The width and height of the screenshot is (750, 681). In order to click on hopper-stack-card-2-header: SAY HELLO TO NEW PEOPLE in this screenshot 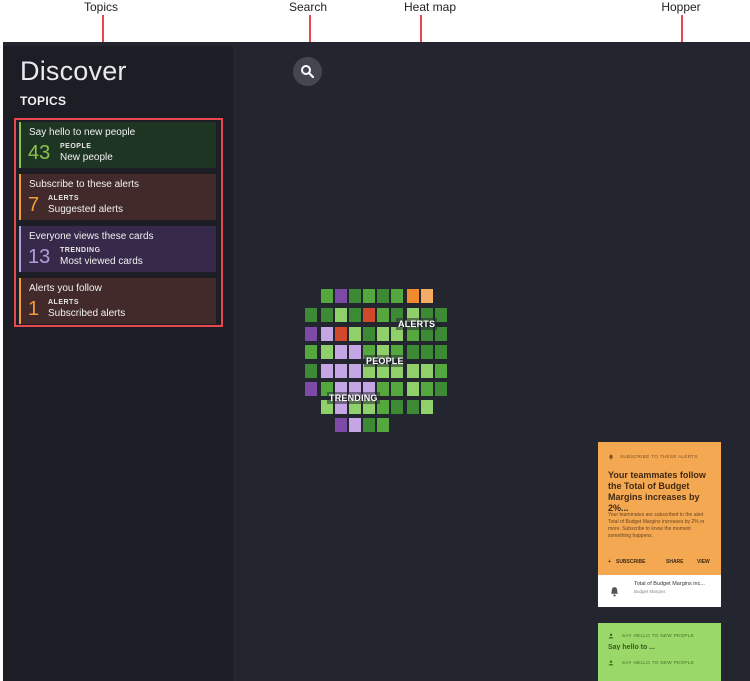, I will do `click(658, 662)`.